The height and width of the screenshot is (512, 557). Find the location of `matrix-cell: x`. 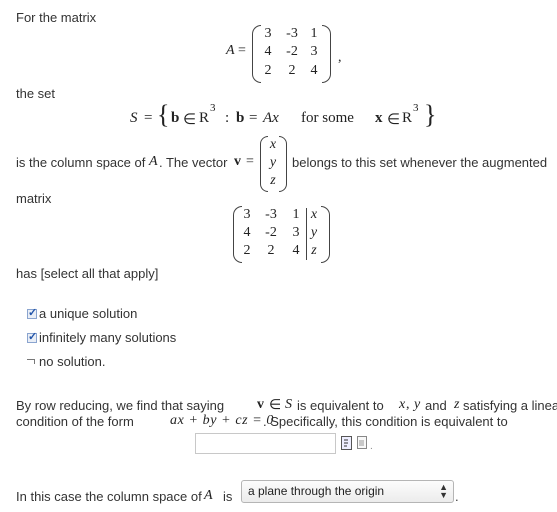

matrix-cell: x is located at coordinates (314, 214).